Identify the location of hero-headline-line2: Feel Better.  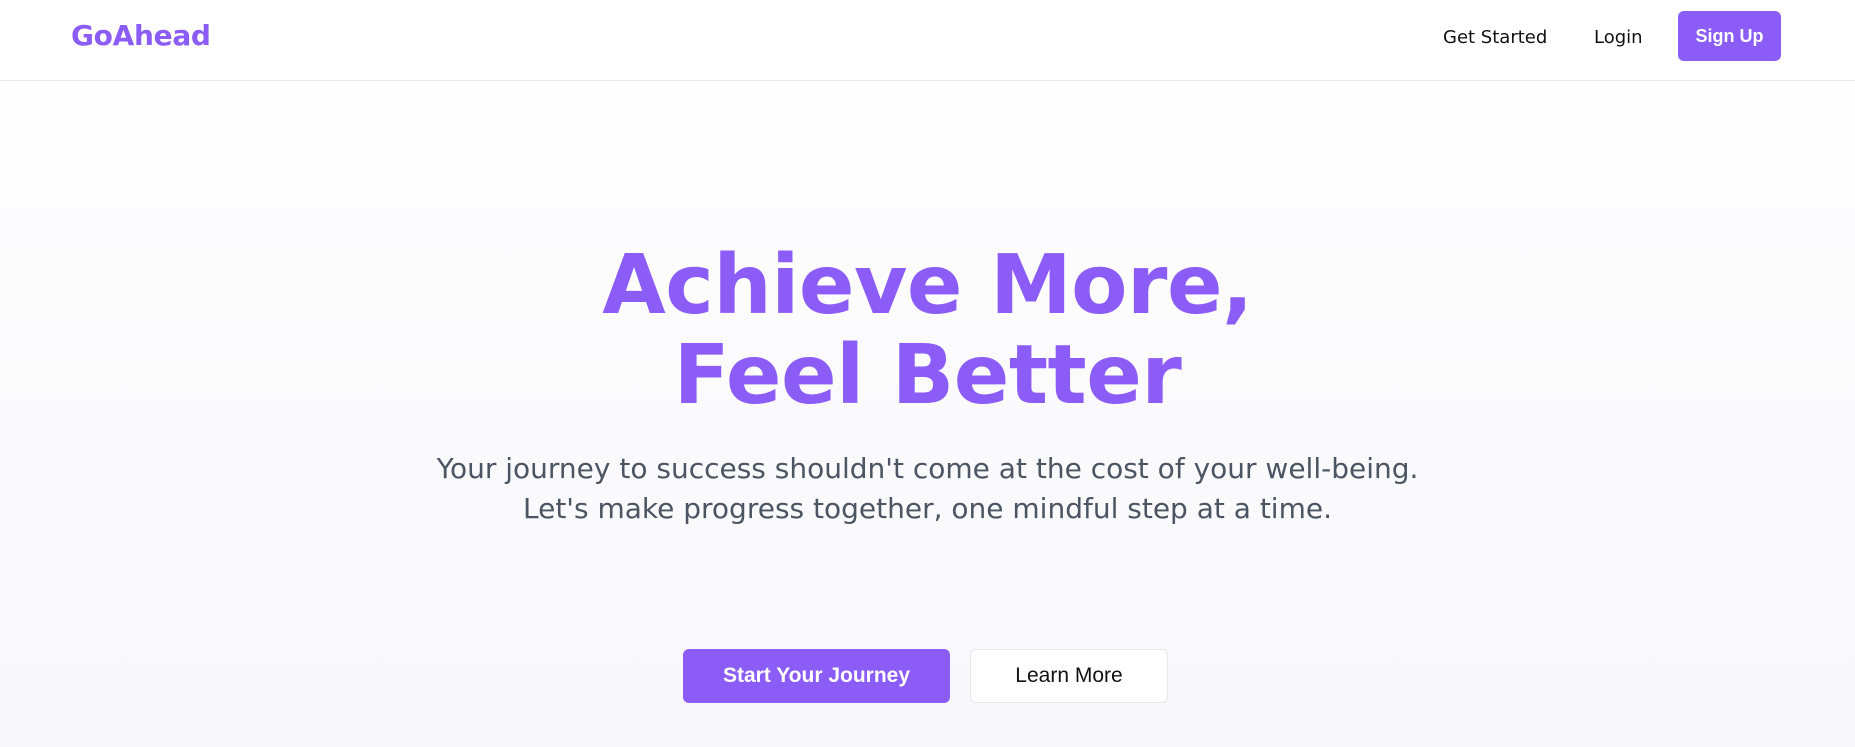
(927, 375).